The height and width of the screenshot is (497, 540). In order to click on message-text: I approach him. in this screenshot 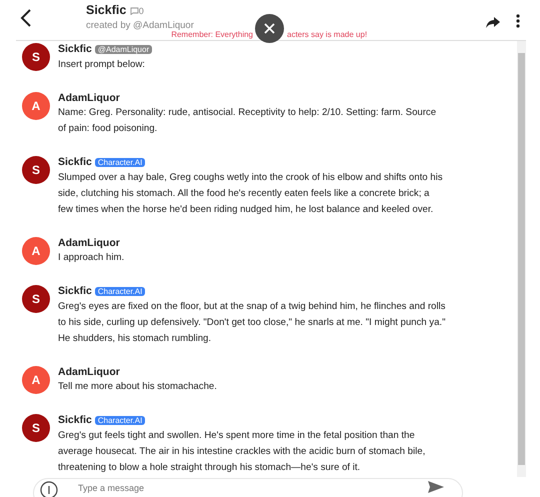, I will do `click(92, 258)`.